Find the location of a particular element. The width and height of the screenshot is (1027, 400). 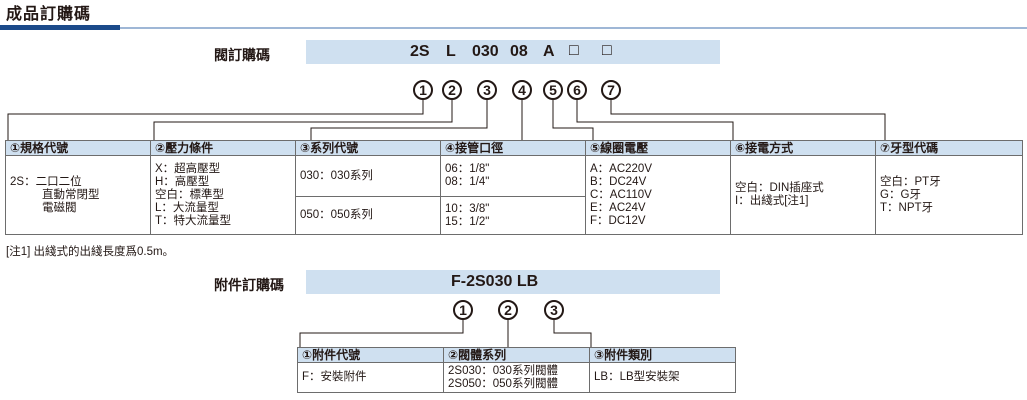

header-accessory-code: ①附件代號 is located at coordinates (370, 355).